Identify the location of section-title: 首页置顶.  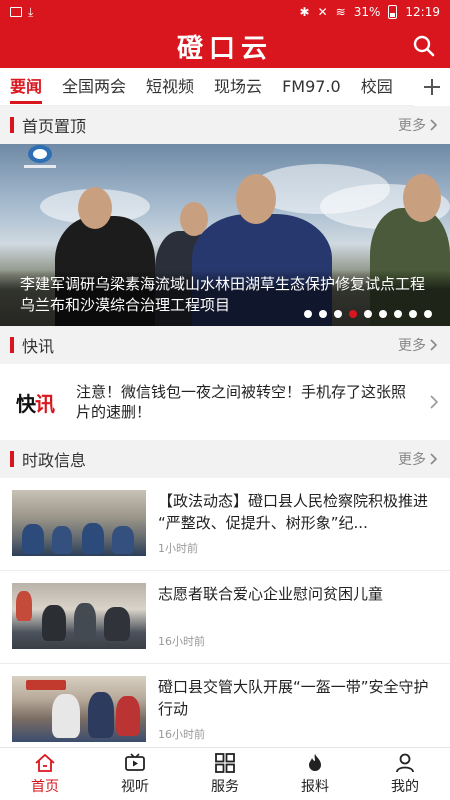
(54, 126).